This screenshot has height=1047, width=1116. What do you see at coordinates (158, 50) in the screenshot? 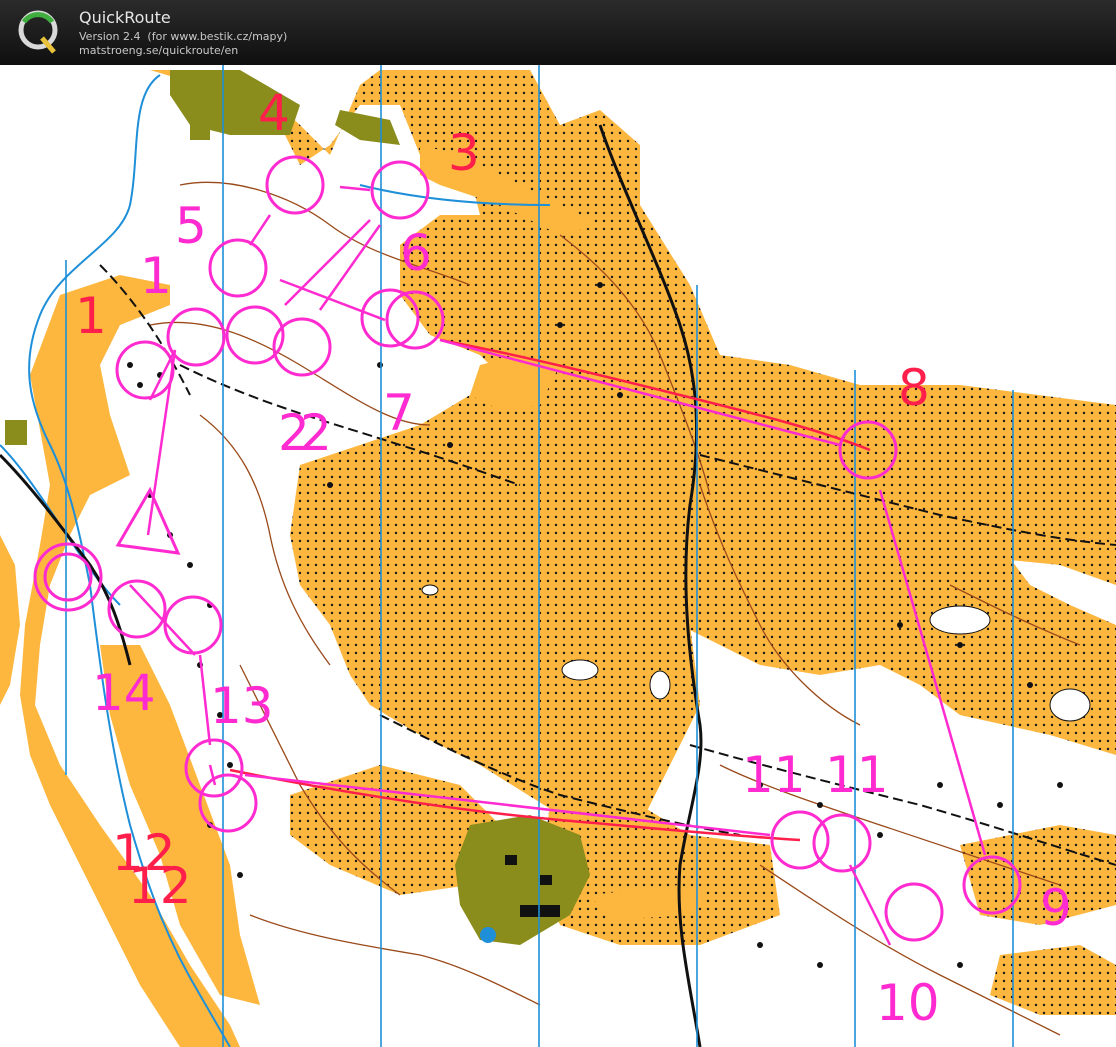
I see `app-url: matstroeng.se/quickroute/en` at bounding box center [158, 50].